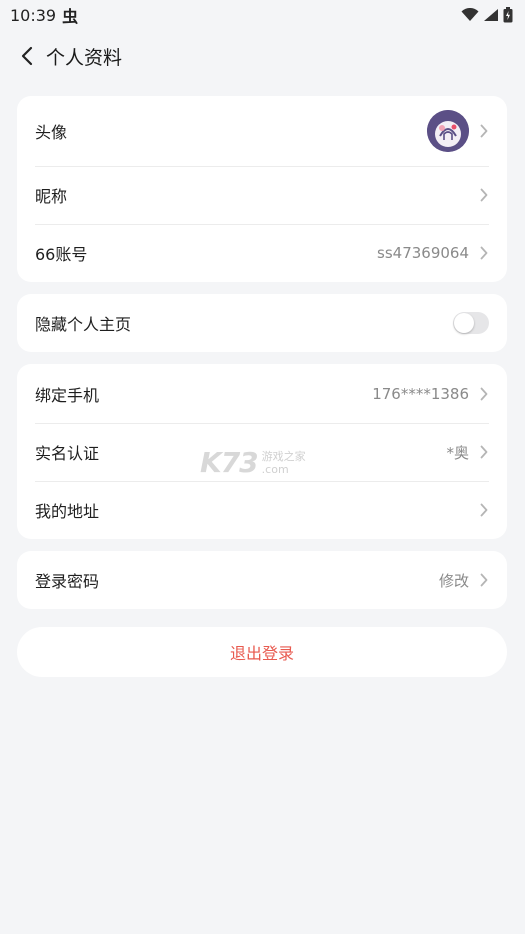  I want to click on realname-label: 实名认证, so click(67, 453).